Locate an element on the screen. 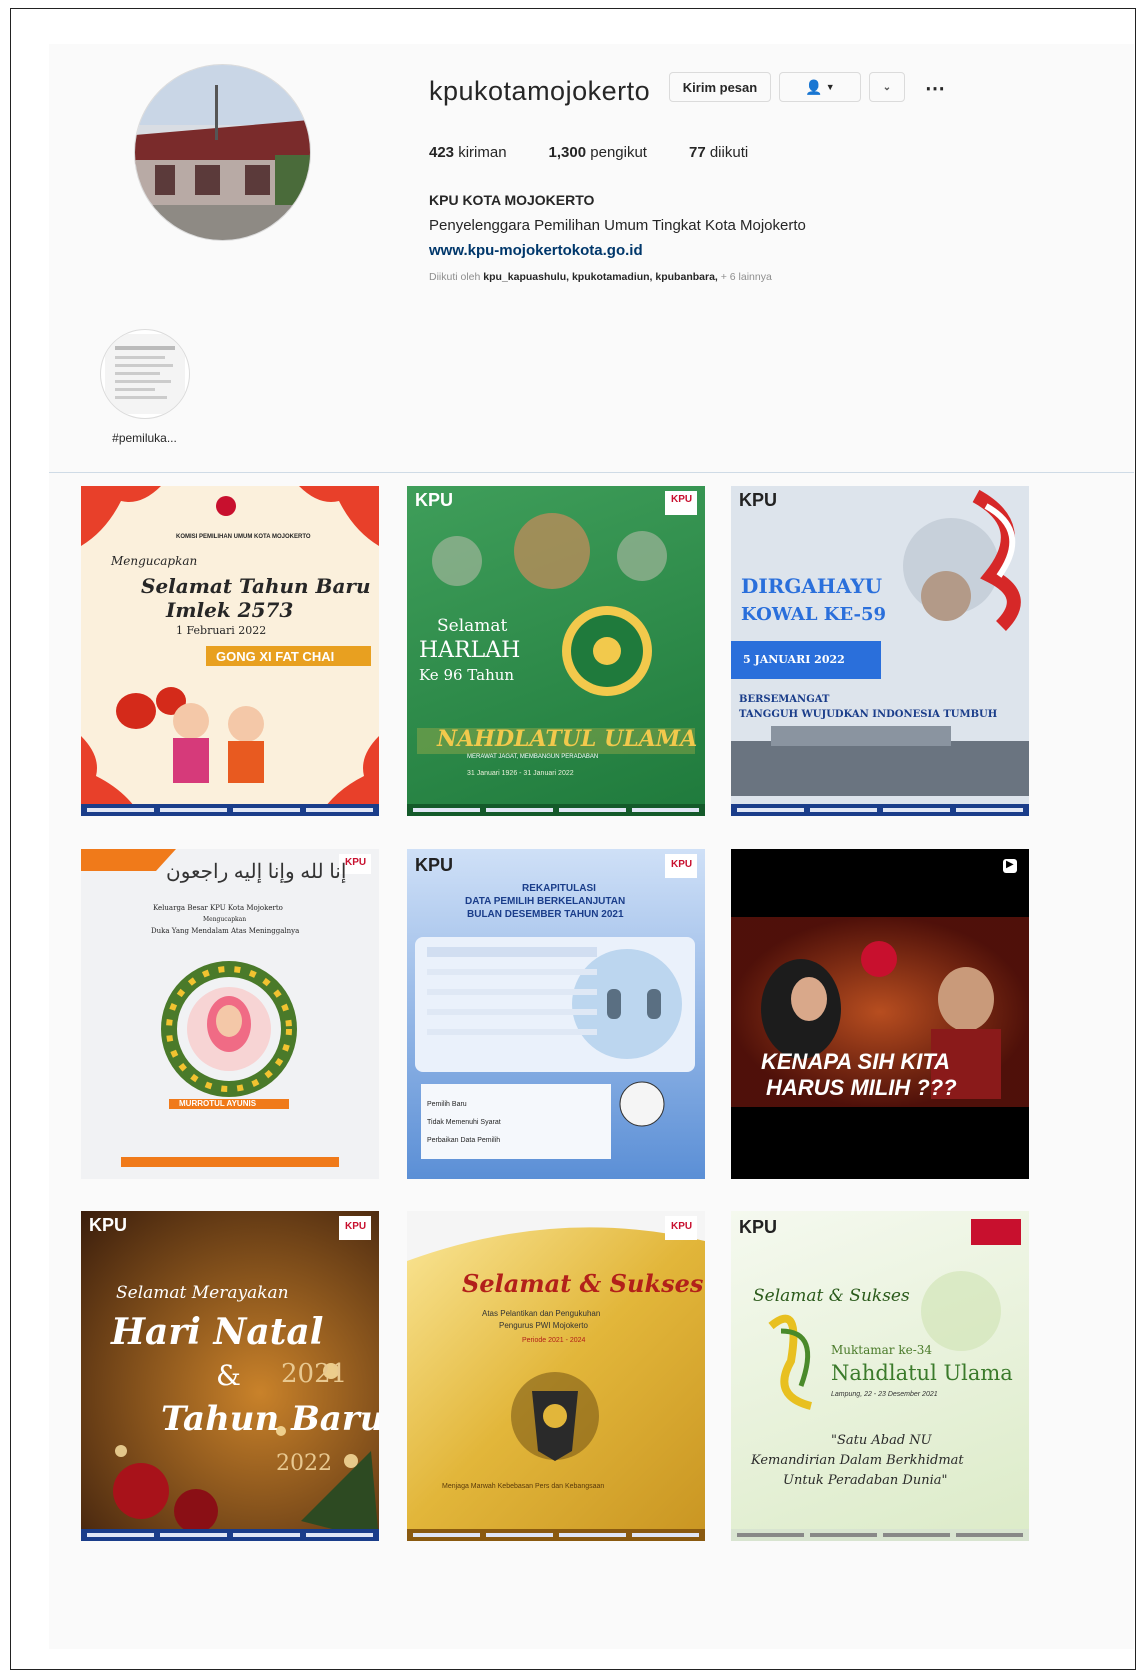  profile-website-link: www.kpu-mojokertokota.go.id is located at coordinates (536, 250).